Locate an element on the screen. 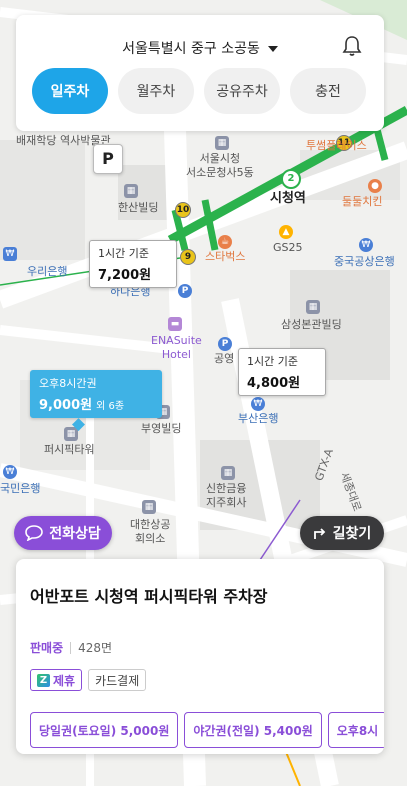  label-pacific-tower: 퍼시픽타워 is located at coordinates (69, 449).